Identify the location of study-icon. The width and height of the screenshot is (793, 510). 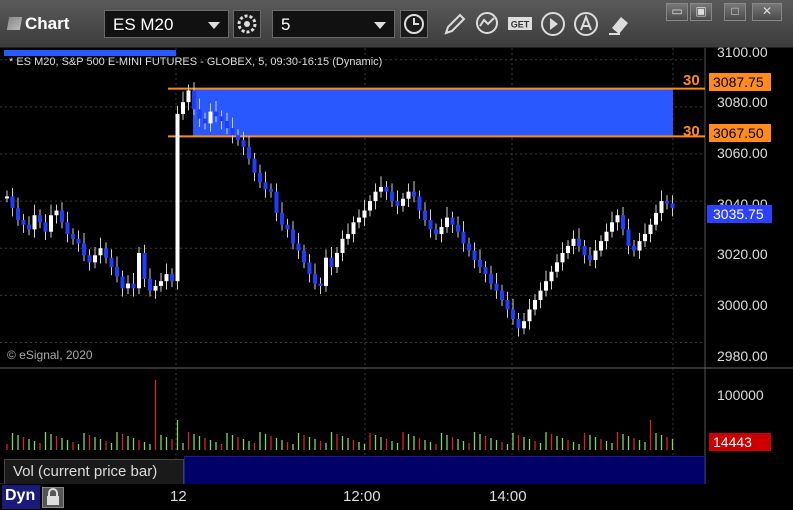
(487, 23).